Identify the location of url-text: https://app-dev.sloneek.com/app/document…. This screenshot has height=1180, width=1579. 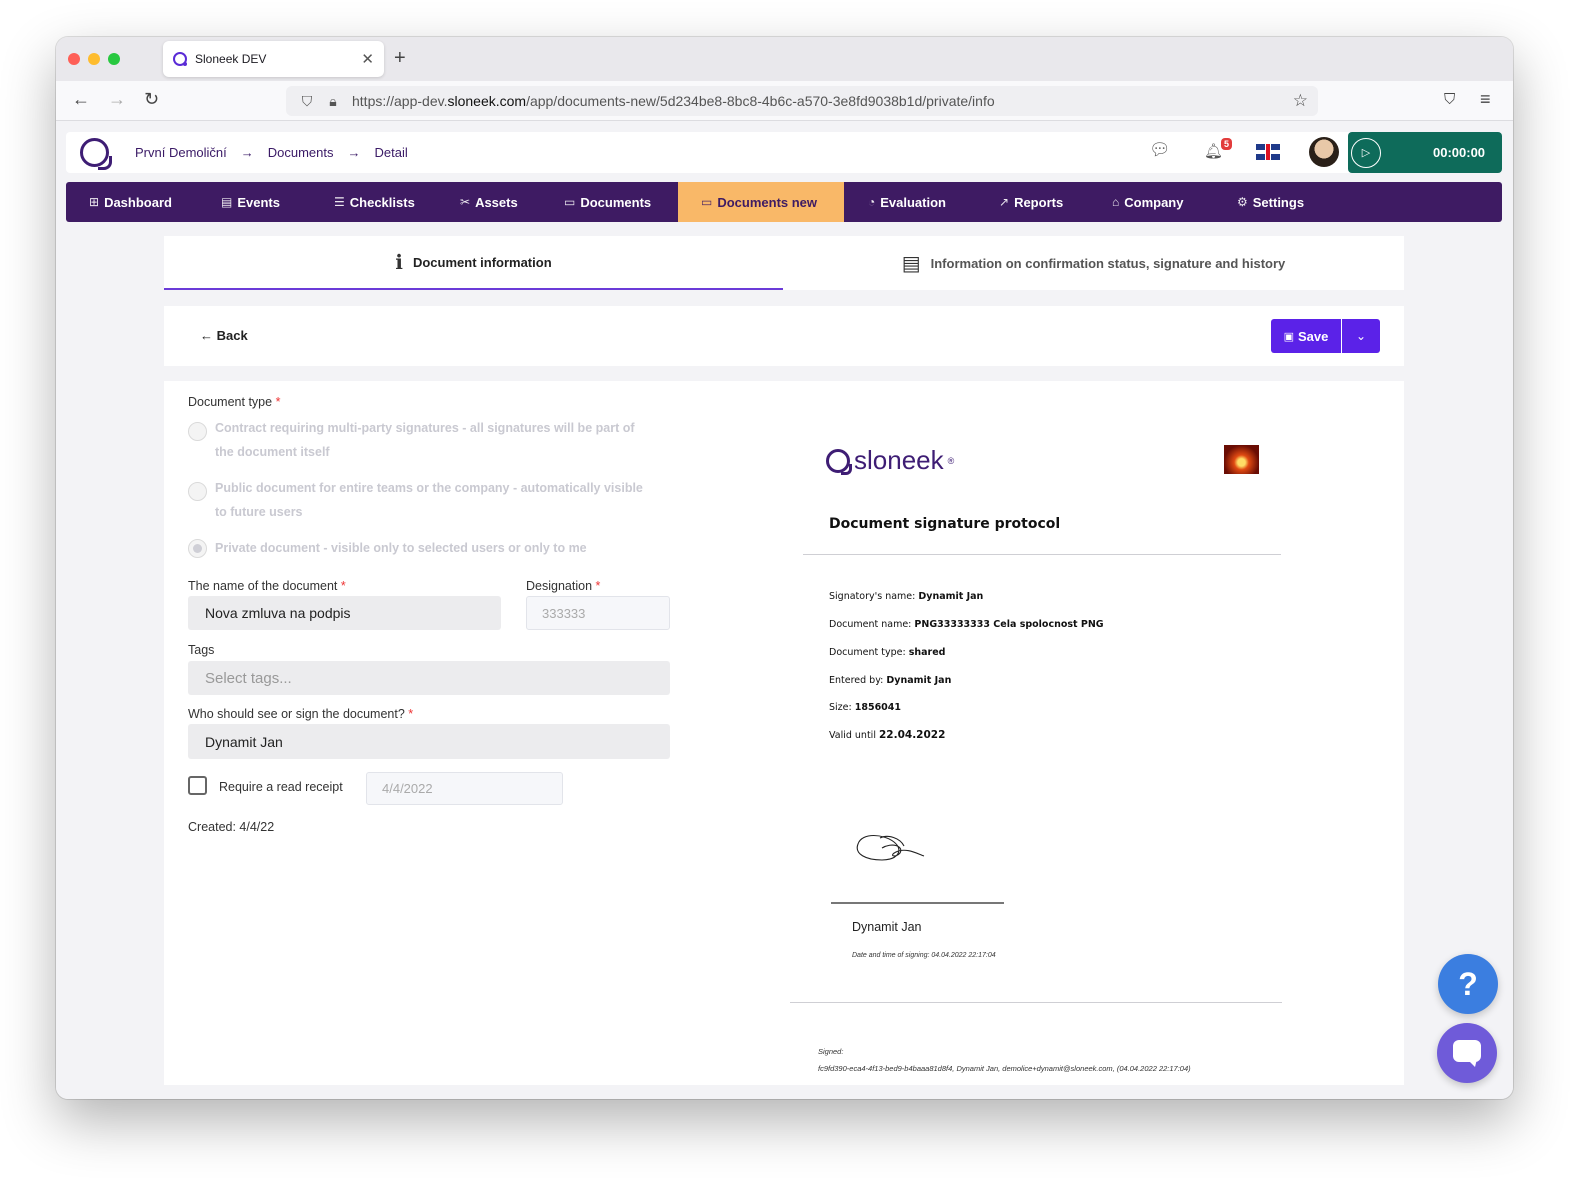
(673, 101).